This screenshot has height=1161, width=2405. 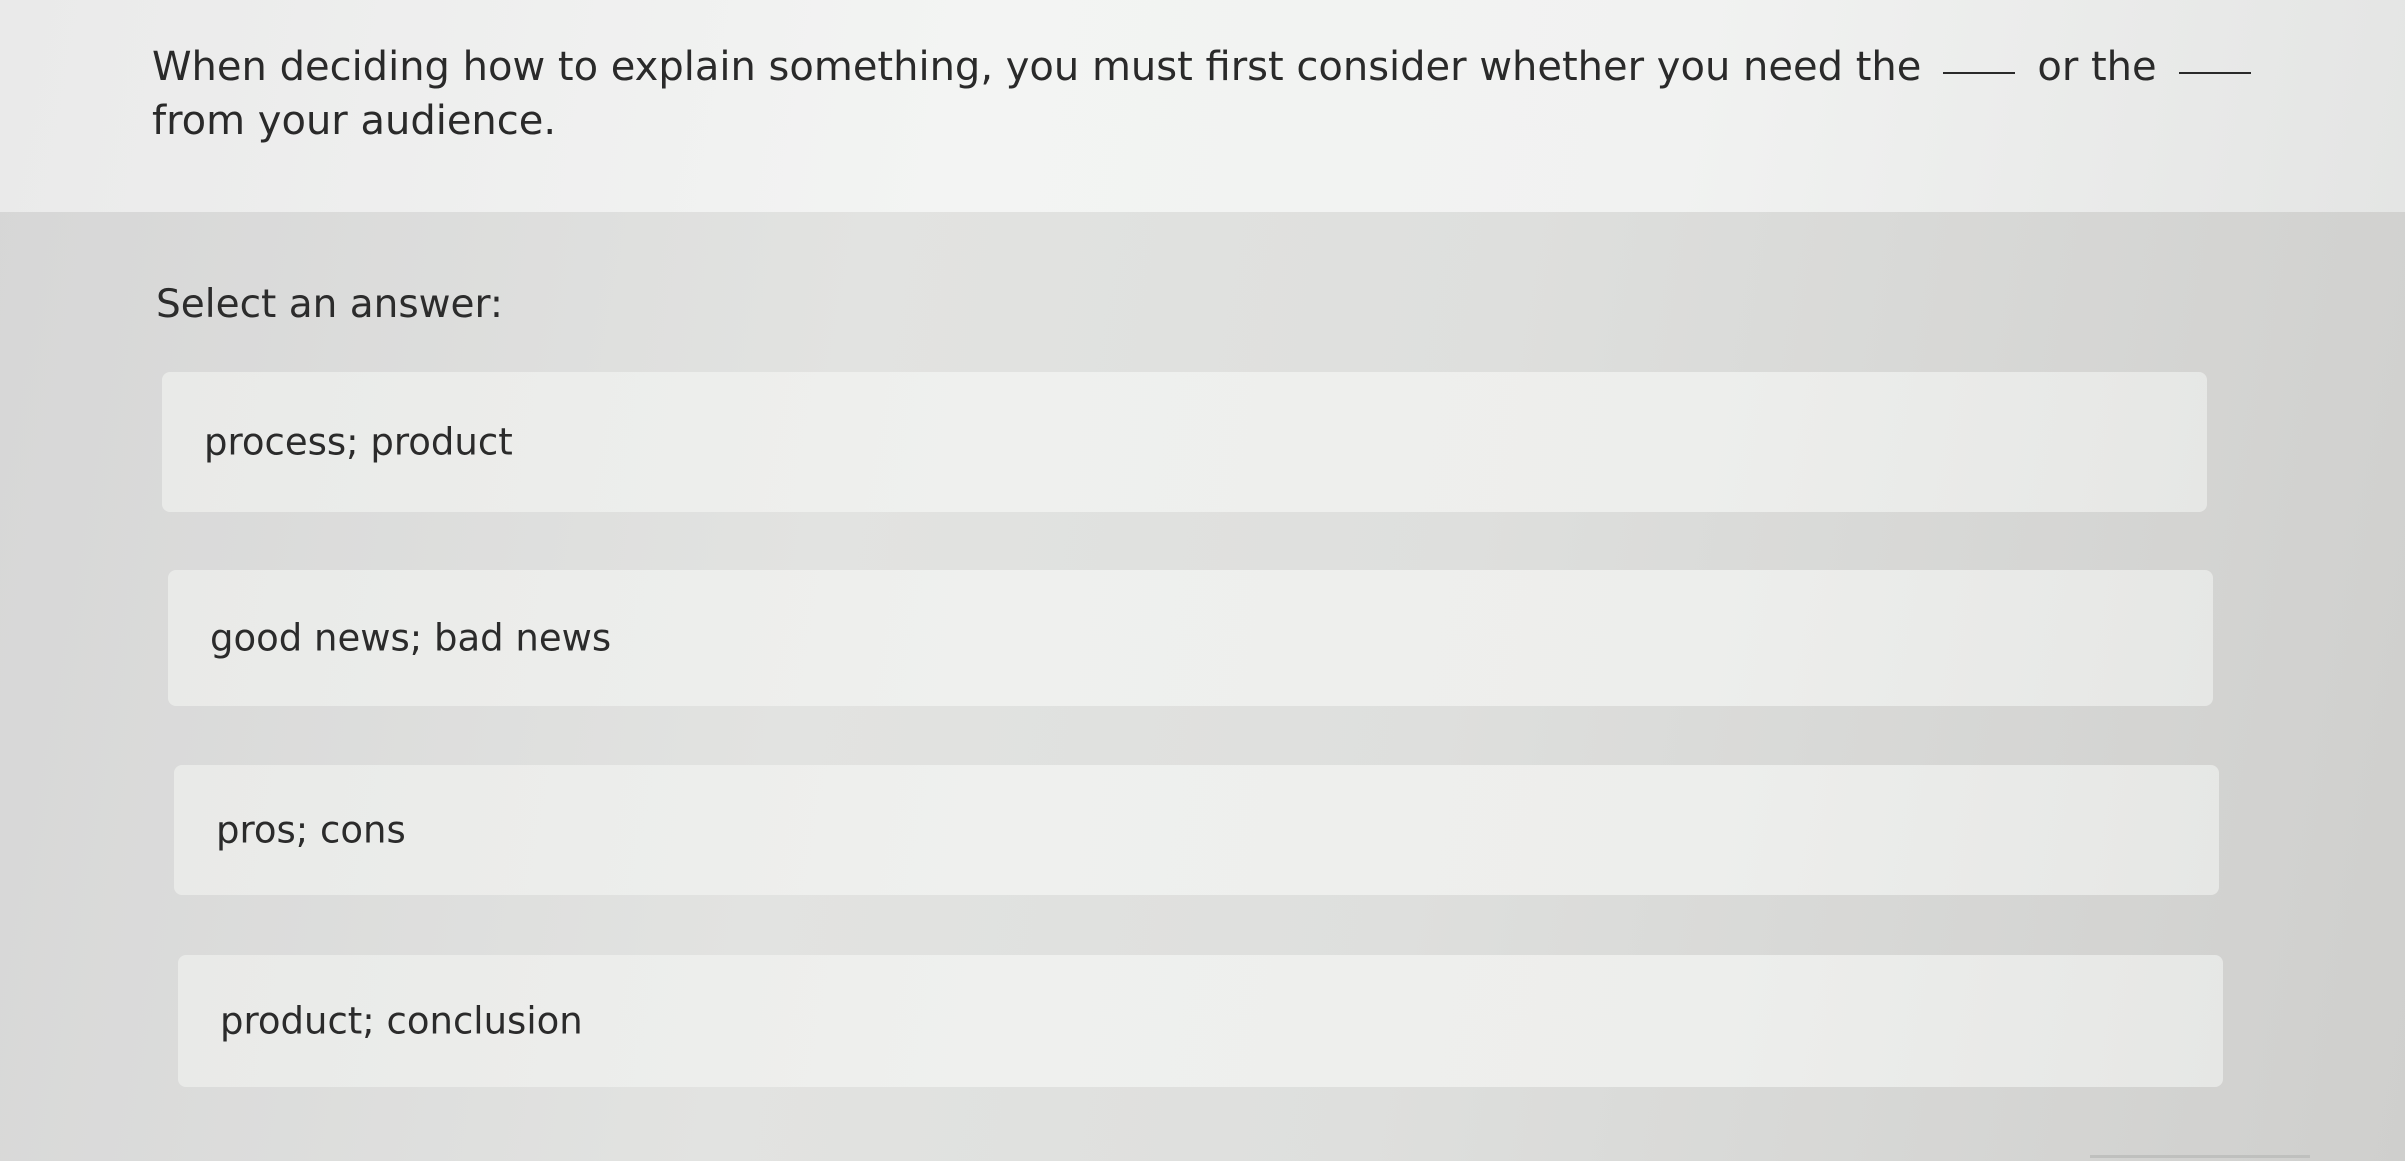 I want to click on divider, so click(x=2200, y=1156).